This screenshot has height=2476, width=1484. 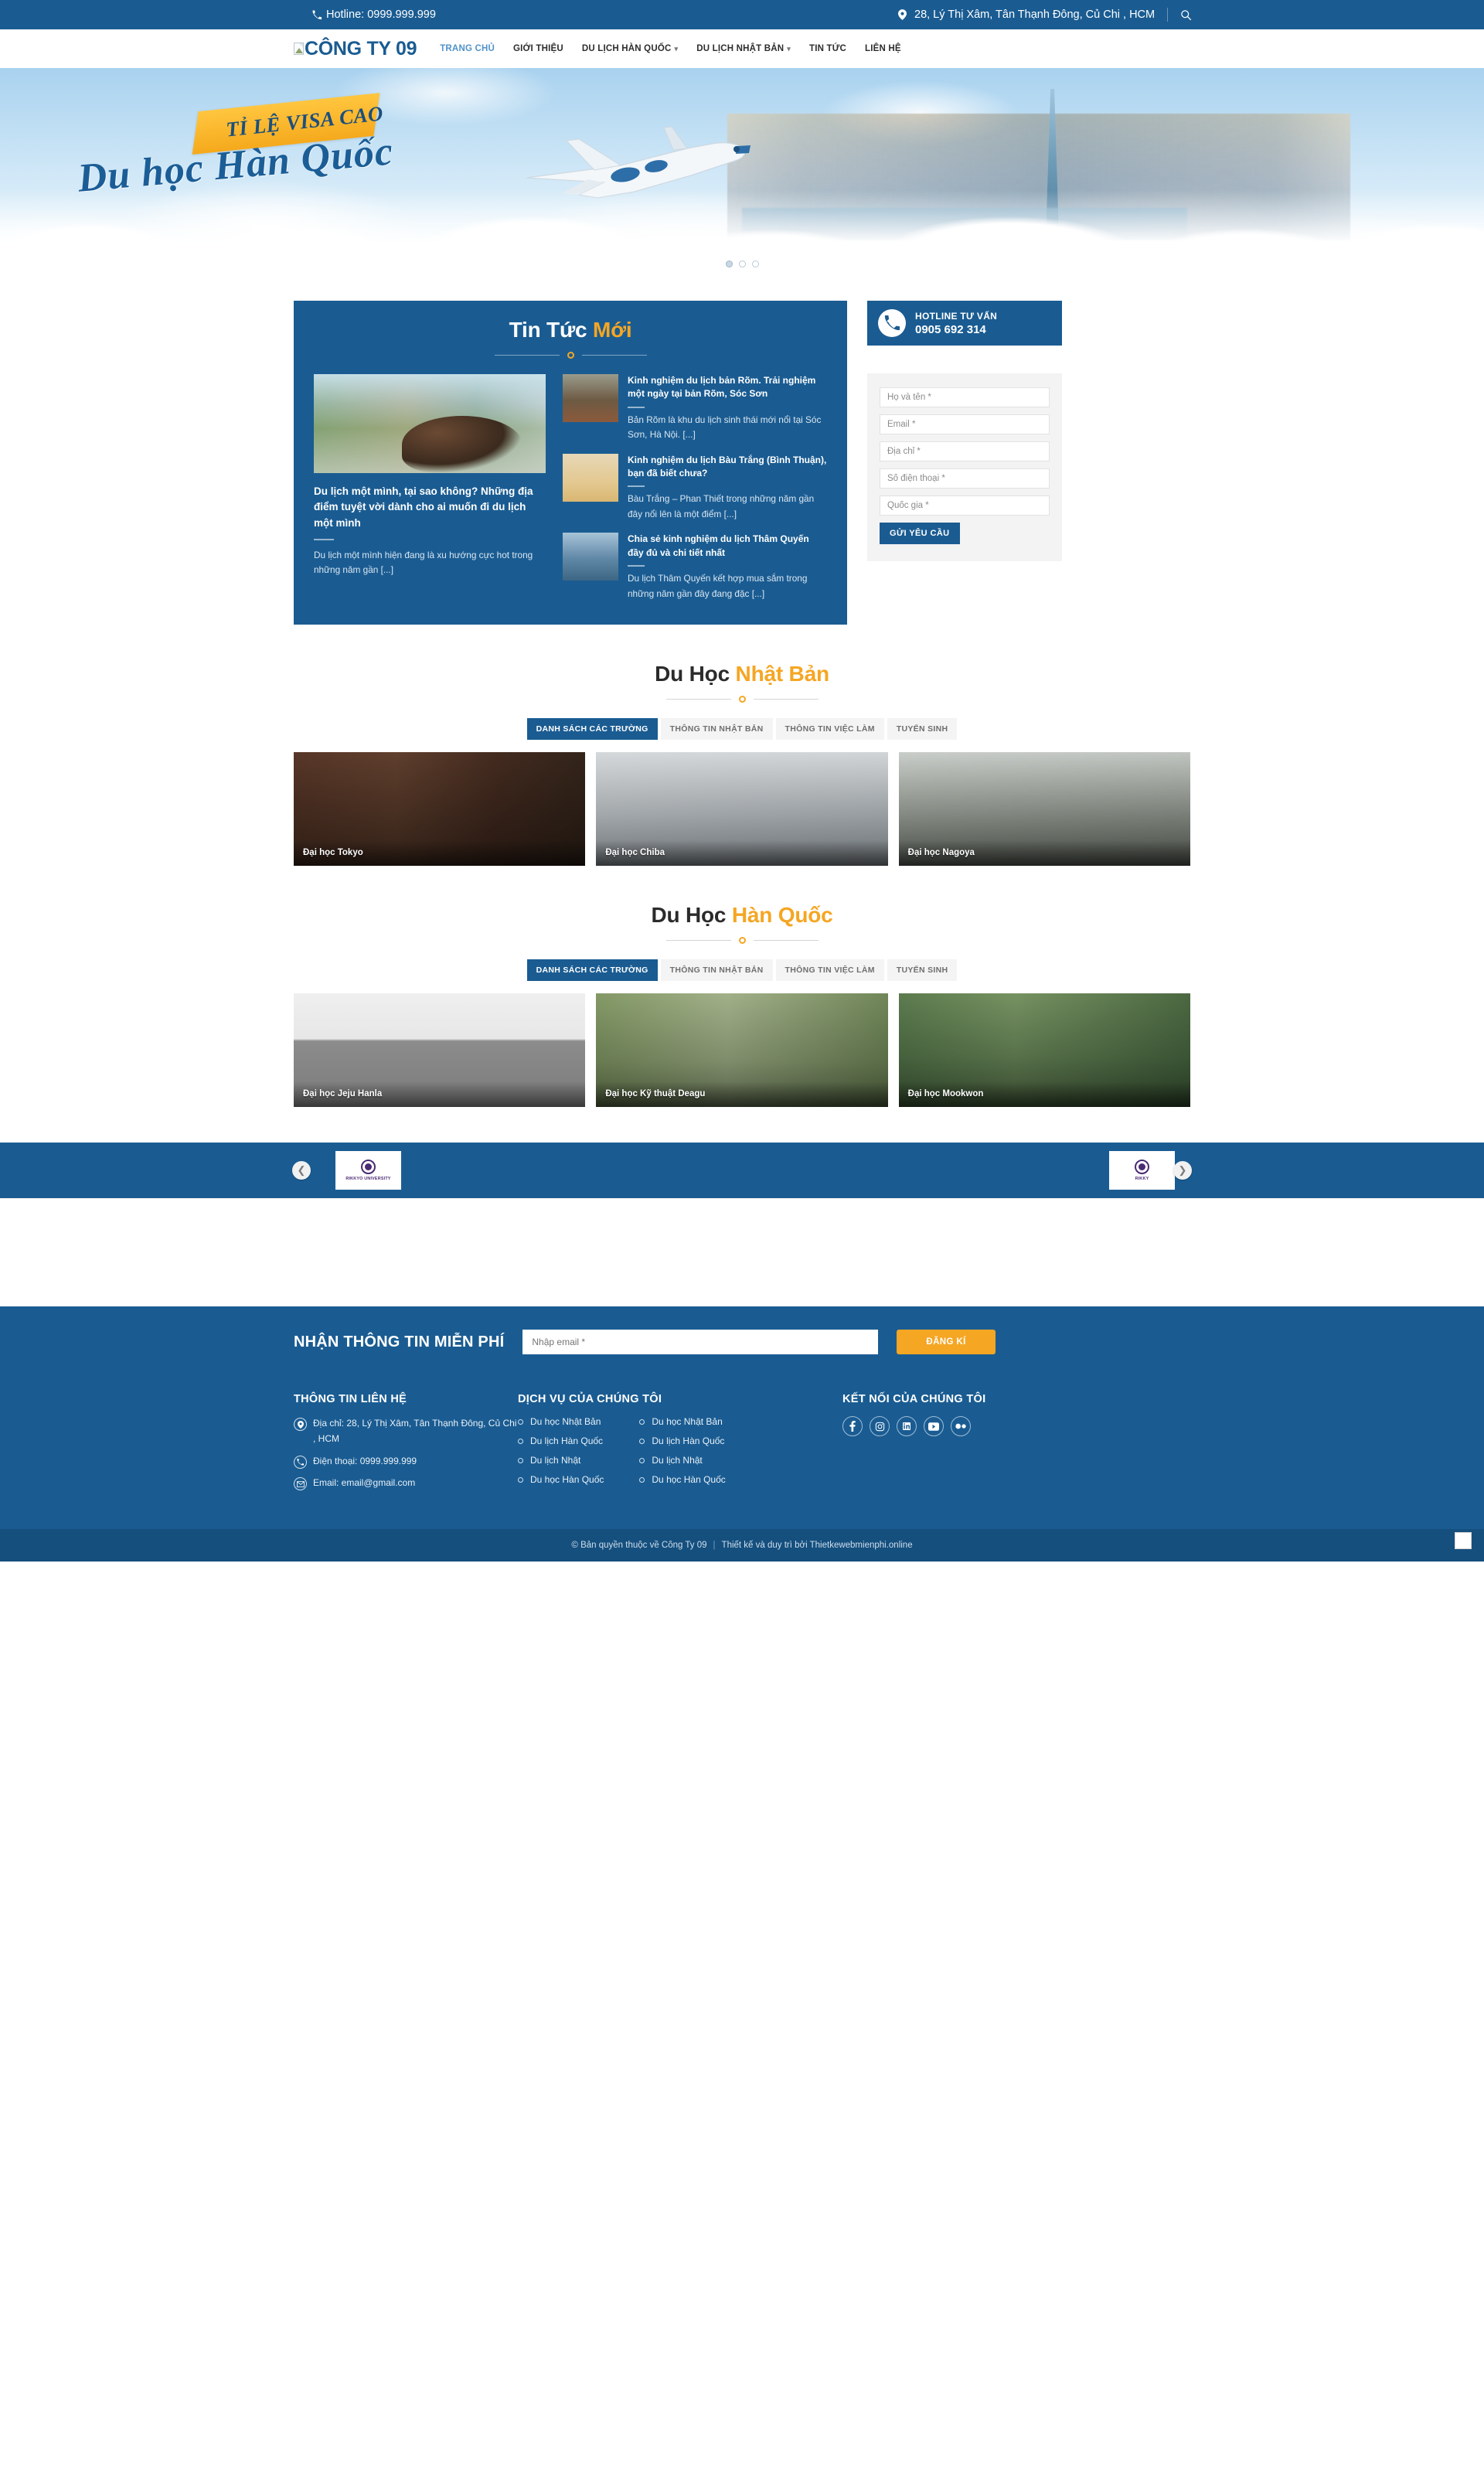 What do you see at coordinates (1044, 1050) in the screenshot?
I see `school-card-mookwon: Đại học Mookwon` at bounding box center [1044, 1050].